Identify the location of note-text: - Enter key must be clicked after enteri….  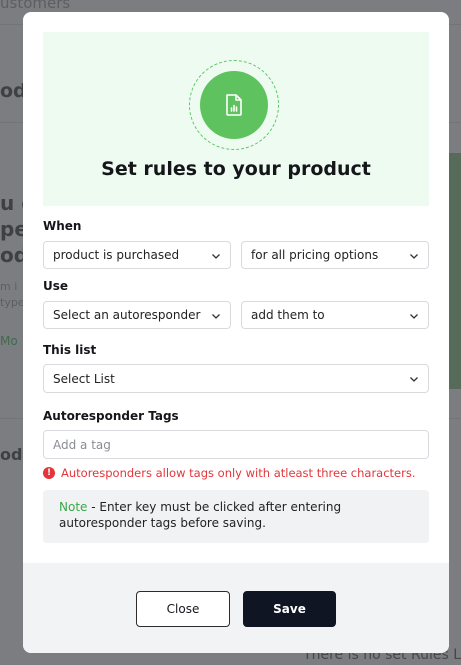
(200, 515).